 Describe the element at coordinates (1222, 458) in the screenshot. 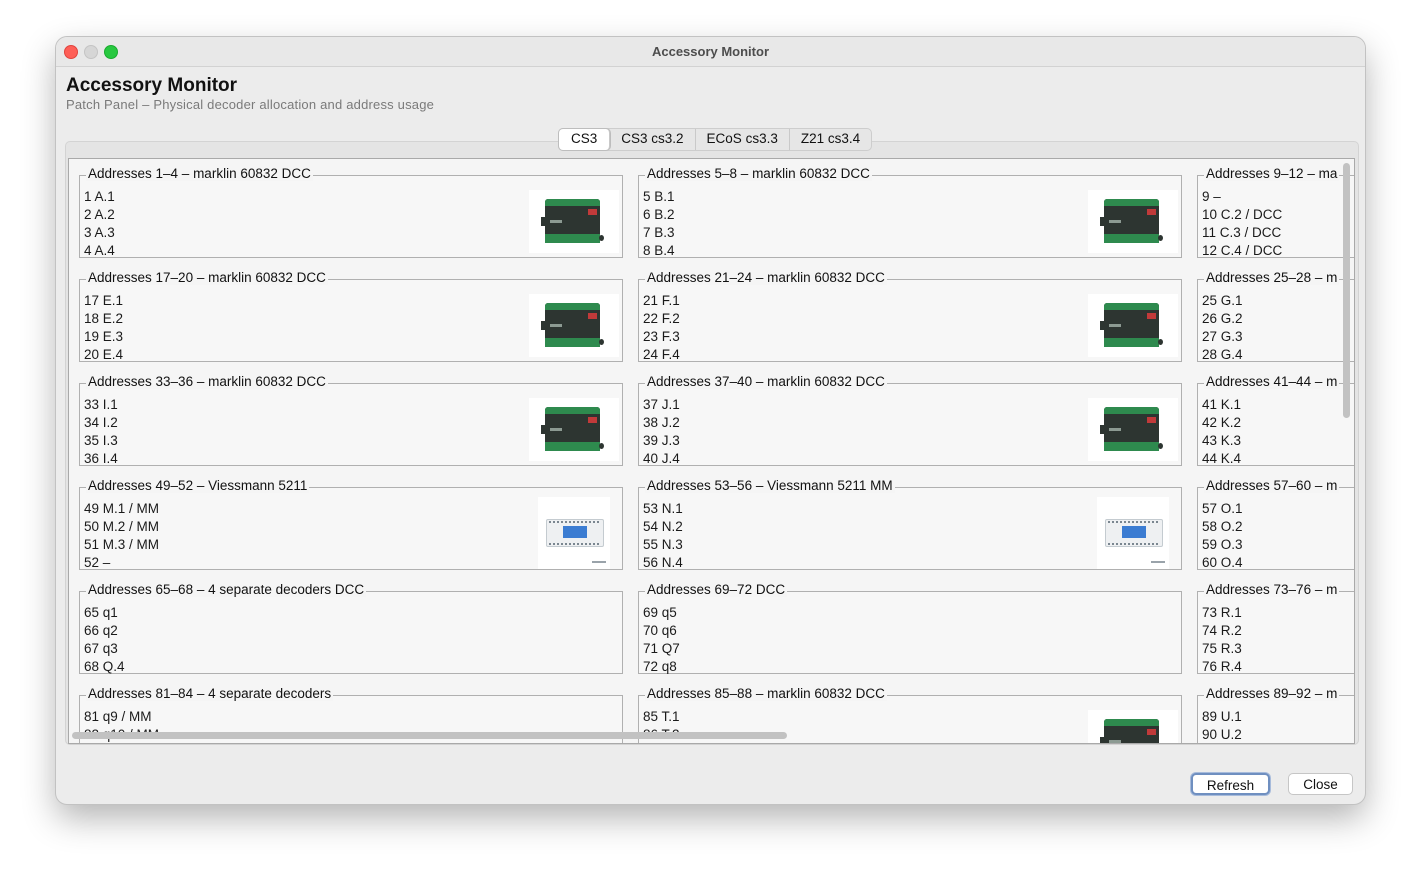

I see `address-row: 44 K.4` at that location.